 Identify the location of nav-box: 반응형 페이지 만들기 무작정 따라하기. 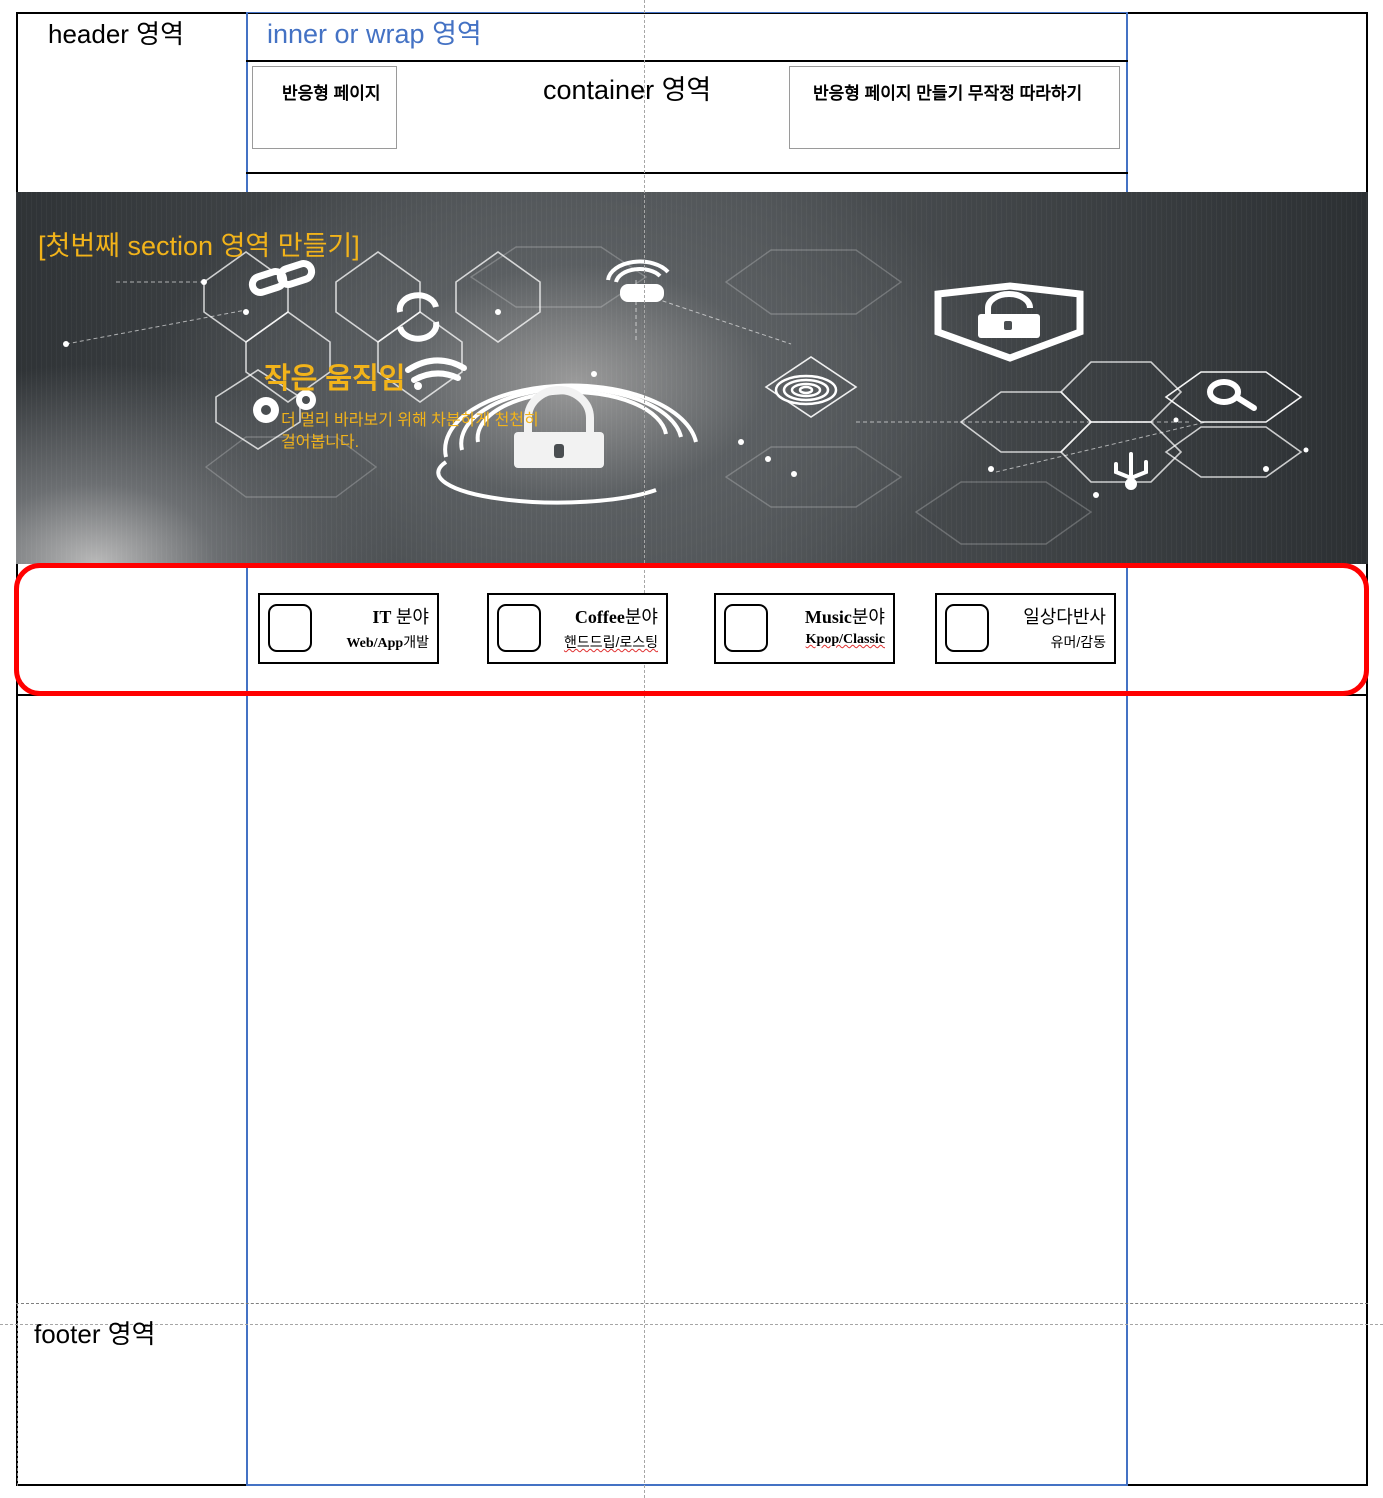
(954, 107).